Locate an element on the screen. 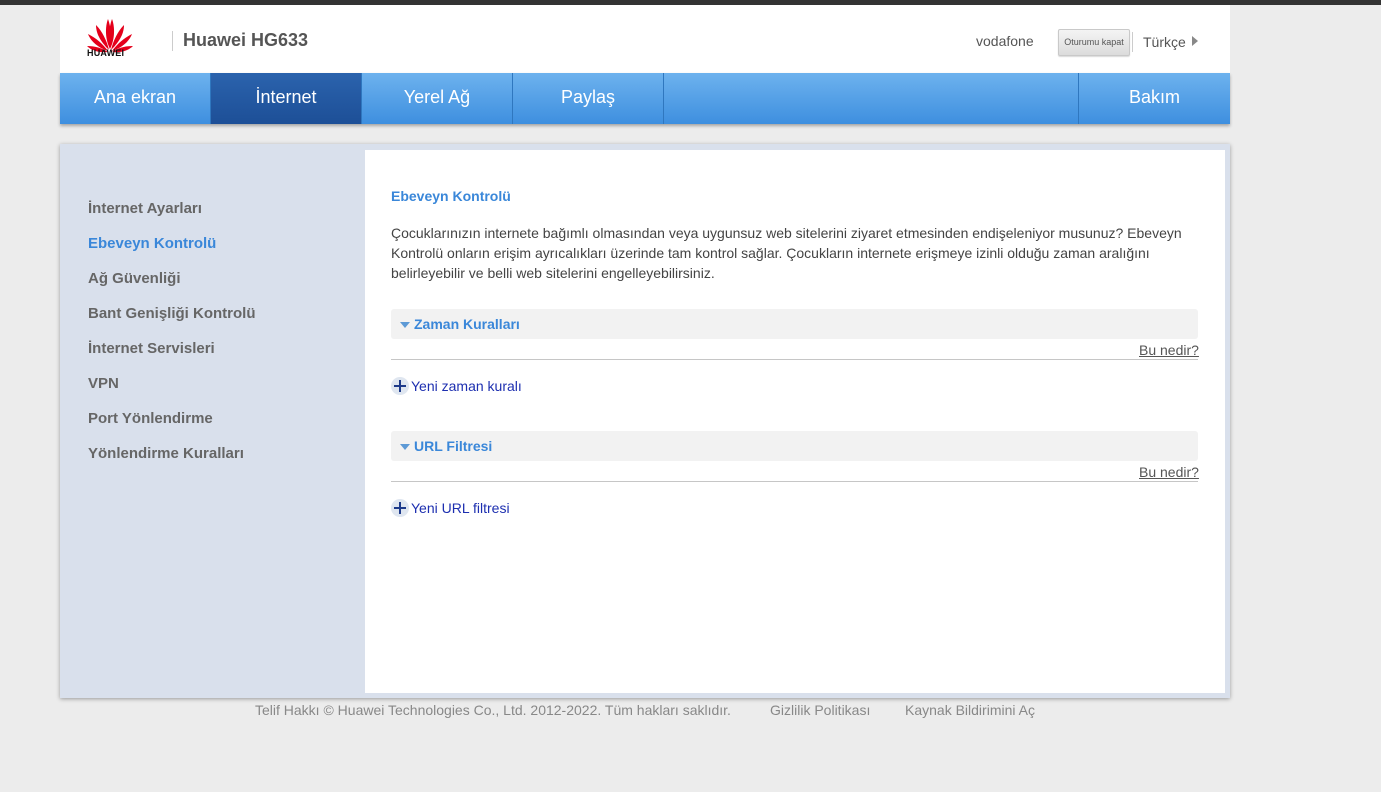  page-title: Ebeveyn Kontrolü is located at coordinates (451, 196).